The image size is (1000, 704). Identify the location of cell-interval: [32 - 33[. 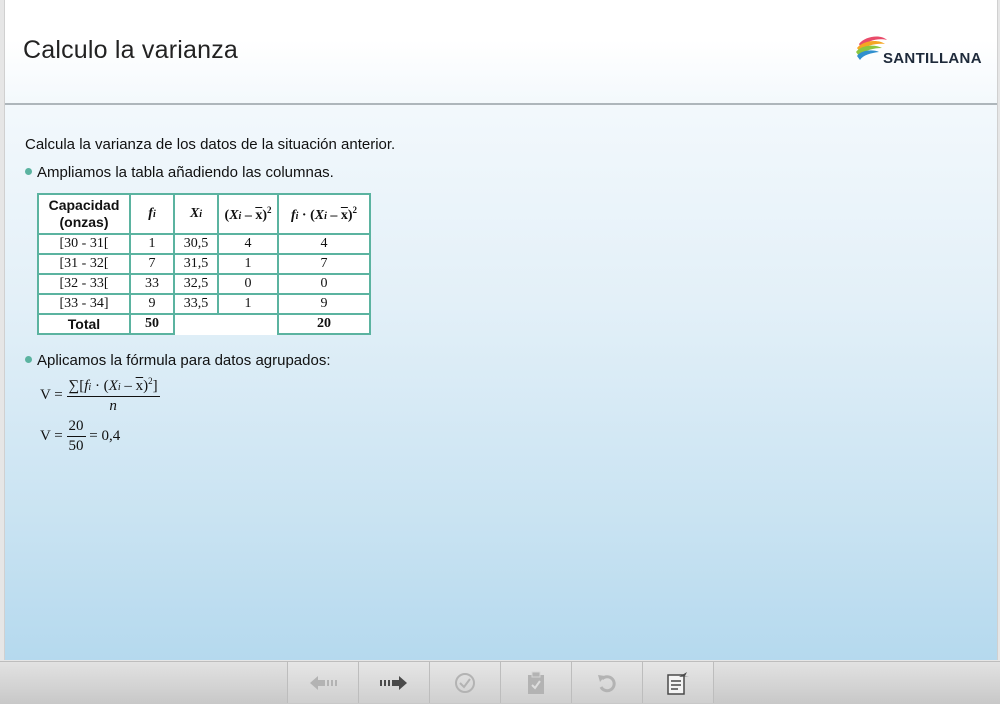
(84, 284).